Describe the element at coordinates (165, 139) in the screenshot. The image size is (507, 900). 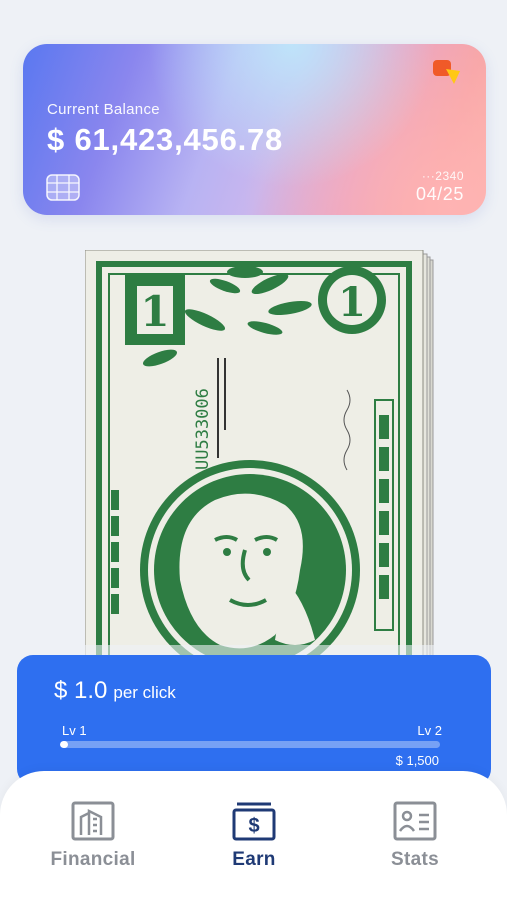
I see `balance-amount: $ 61,423,456.78` at that location.